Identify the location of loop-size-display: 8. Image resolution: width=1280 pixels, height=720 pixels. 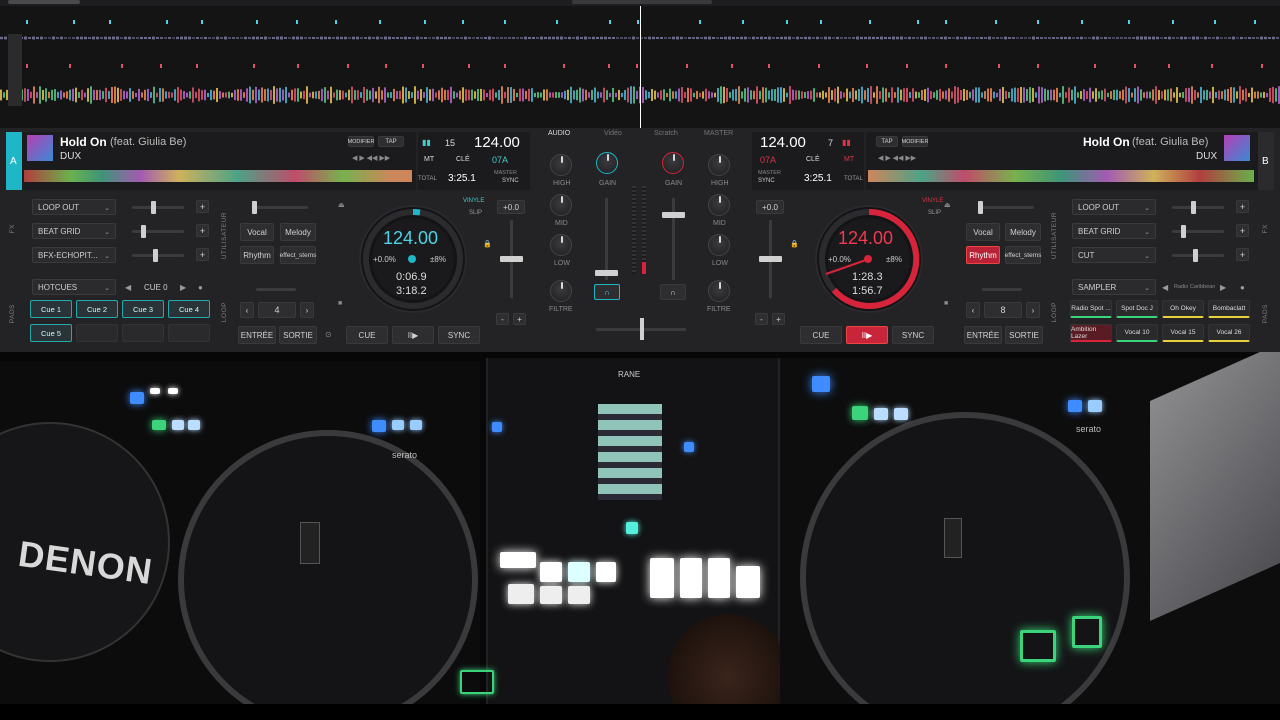
(1003, 310).